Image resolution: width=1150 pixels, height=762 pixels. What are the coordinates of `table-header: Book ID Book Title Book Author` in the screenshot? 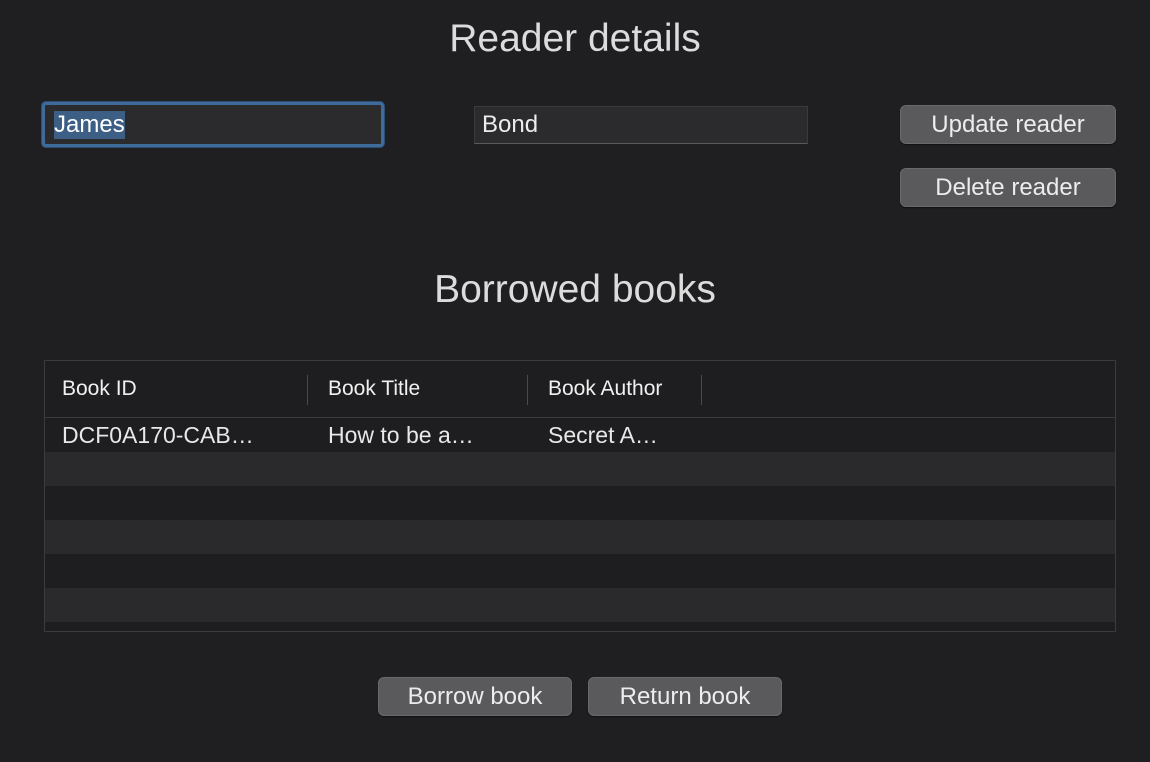 It's located at (580, 389).